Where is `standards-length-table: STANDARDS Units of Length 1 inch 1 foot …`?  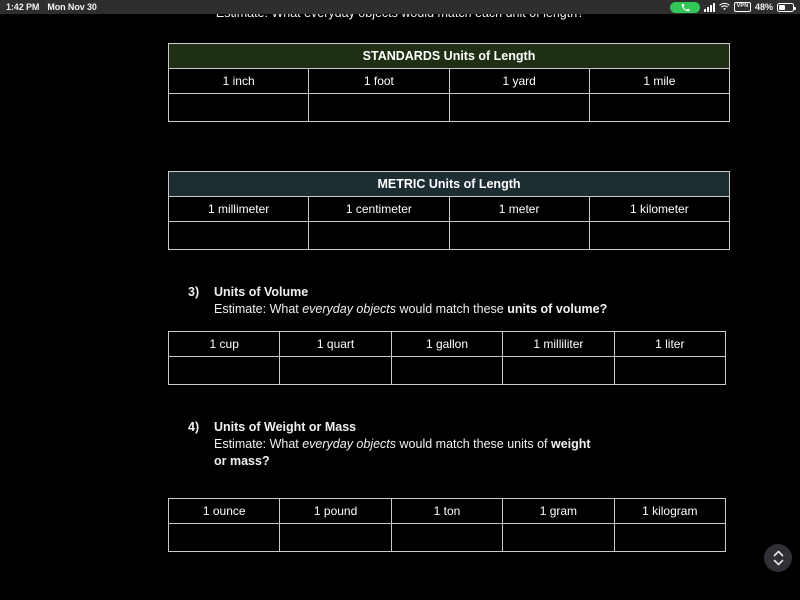 standards-length-table: STANDARDS Units of Length 1 inch 1 foot … is located at coordinates (449, 82).